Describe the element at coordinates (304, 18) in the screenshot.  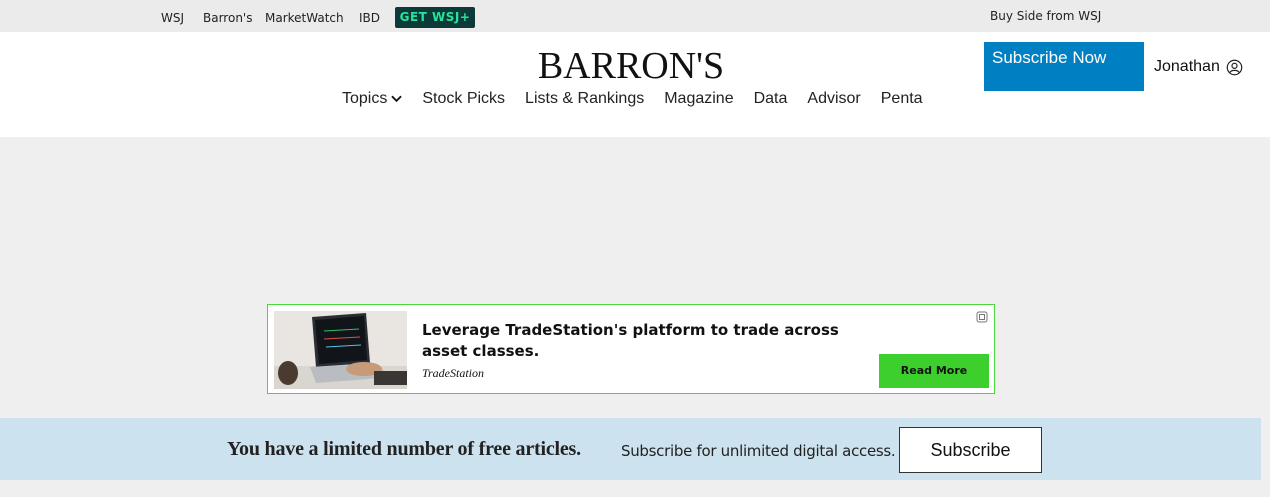
I see `marketwatch-link: MarketWatch` at that location.